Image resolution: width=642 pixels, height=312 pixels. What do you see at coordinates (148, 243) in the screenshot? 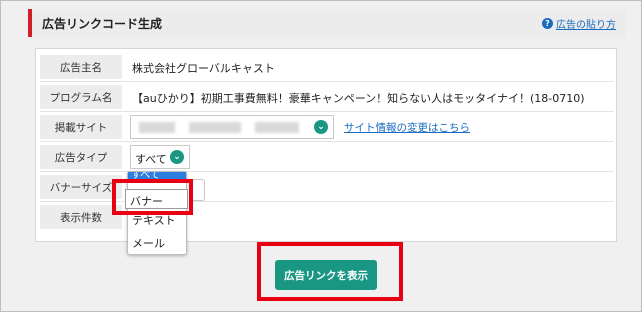
I see `dropdown-option-mail: メール` at bounding box center [148, 243].